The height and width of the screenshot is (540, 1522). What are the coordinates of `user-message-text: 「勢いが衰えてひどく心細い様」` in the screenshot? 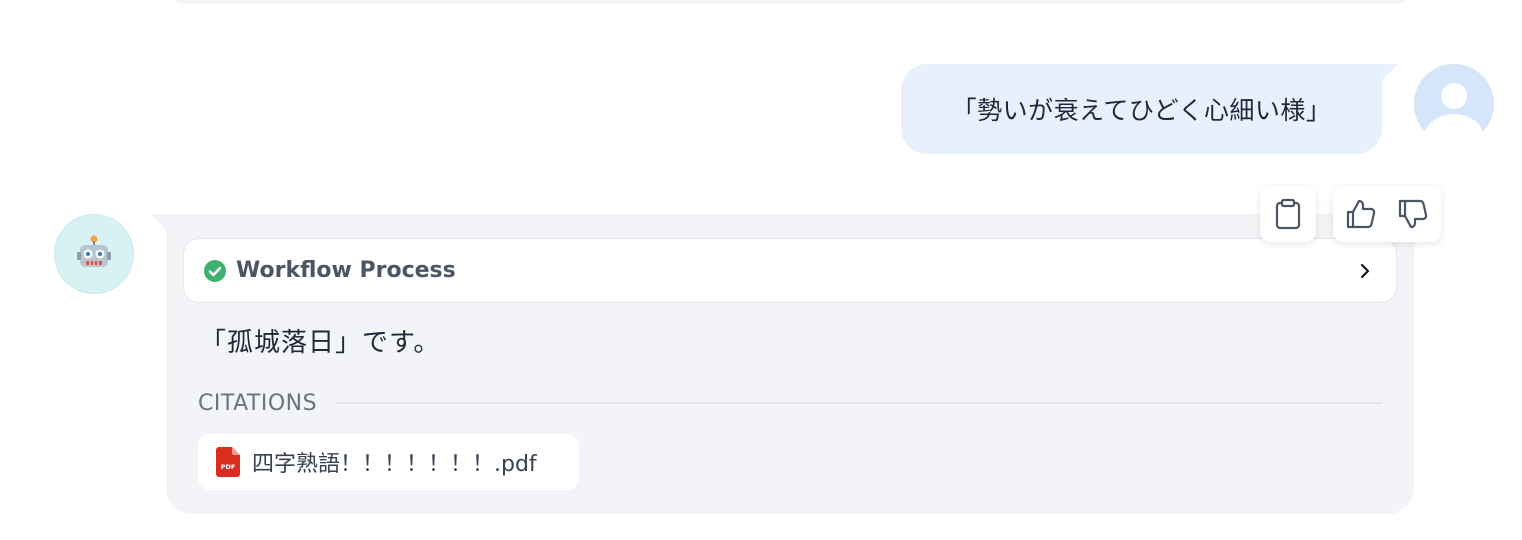 It's located at (1141, 110).